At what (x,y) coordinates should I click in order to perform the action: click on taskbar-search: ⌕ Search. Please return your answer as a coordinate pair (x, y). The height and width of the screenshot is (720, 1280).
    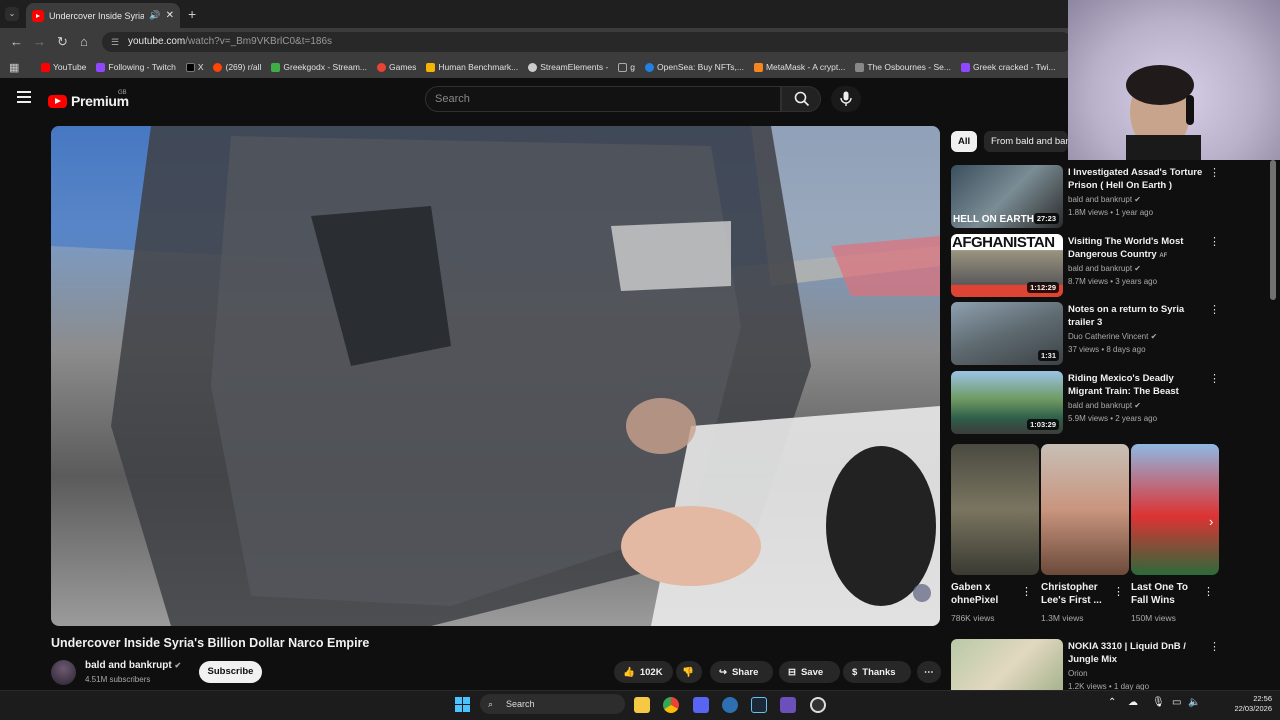
    Looking at the image, I should click on (552, 704).